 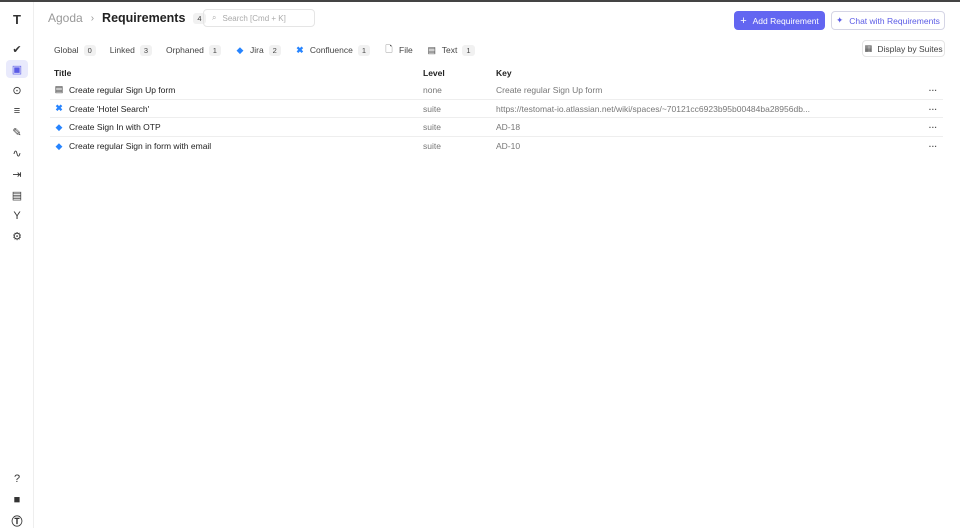 I want to click on sidebar: T ✔ ▣ ⊙ ≡ ✎ ∿ ⇥ ▤ Y ⚙ ? ■ Ⓣ, so click(x=17, y=265).